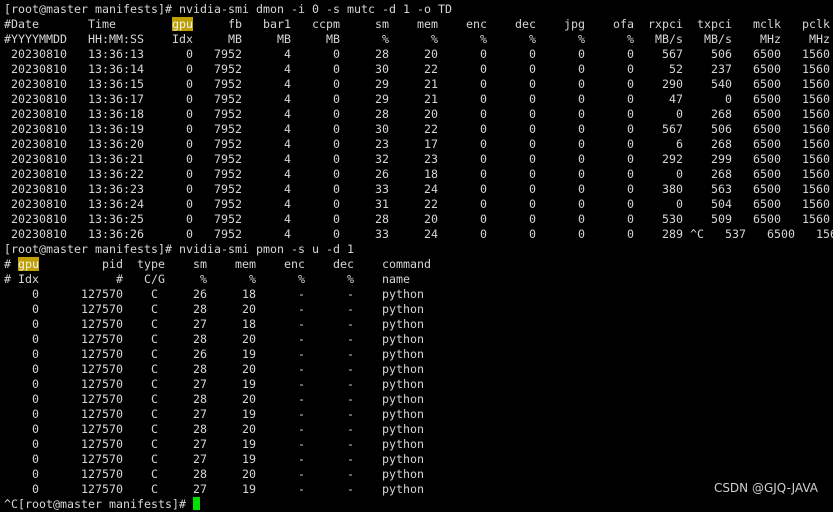 This screenshot has height=512, width=833. I want to click on col-txpci: MB/s, so click(718, 39).